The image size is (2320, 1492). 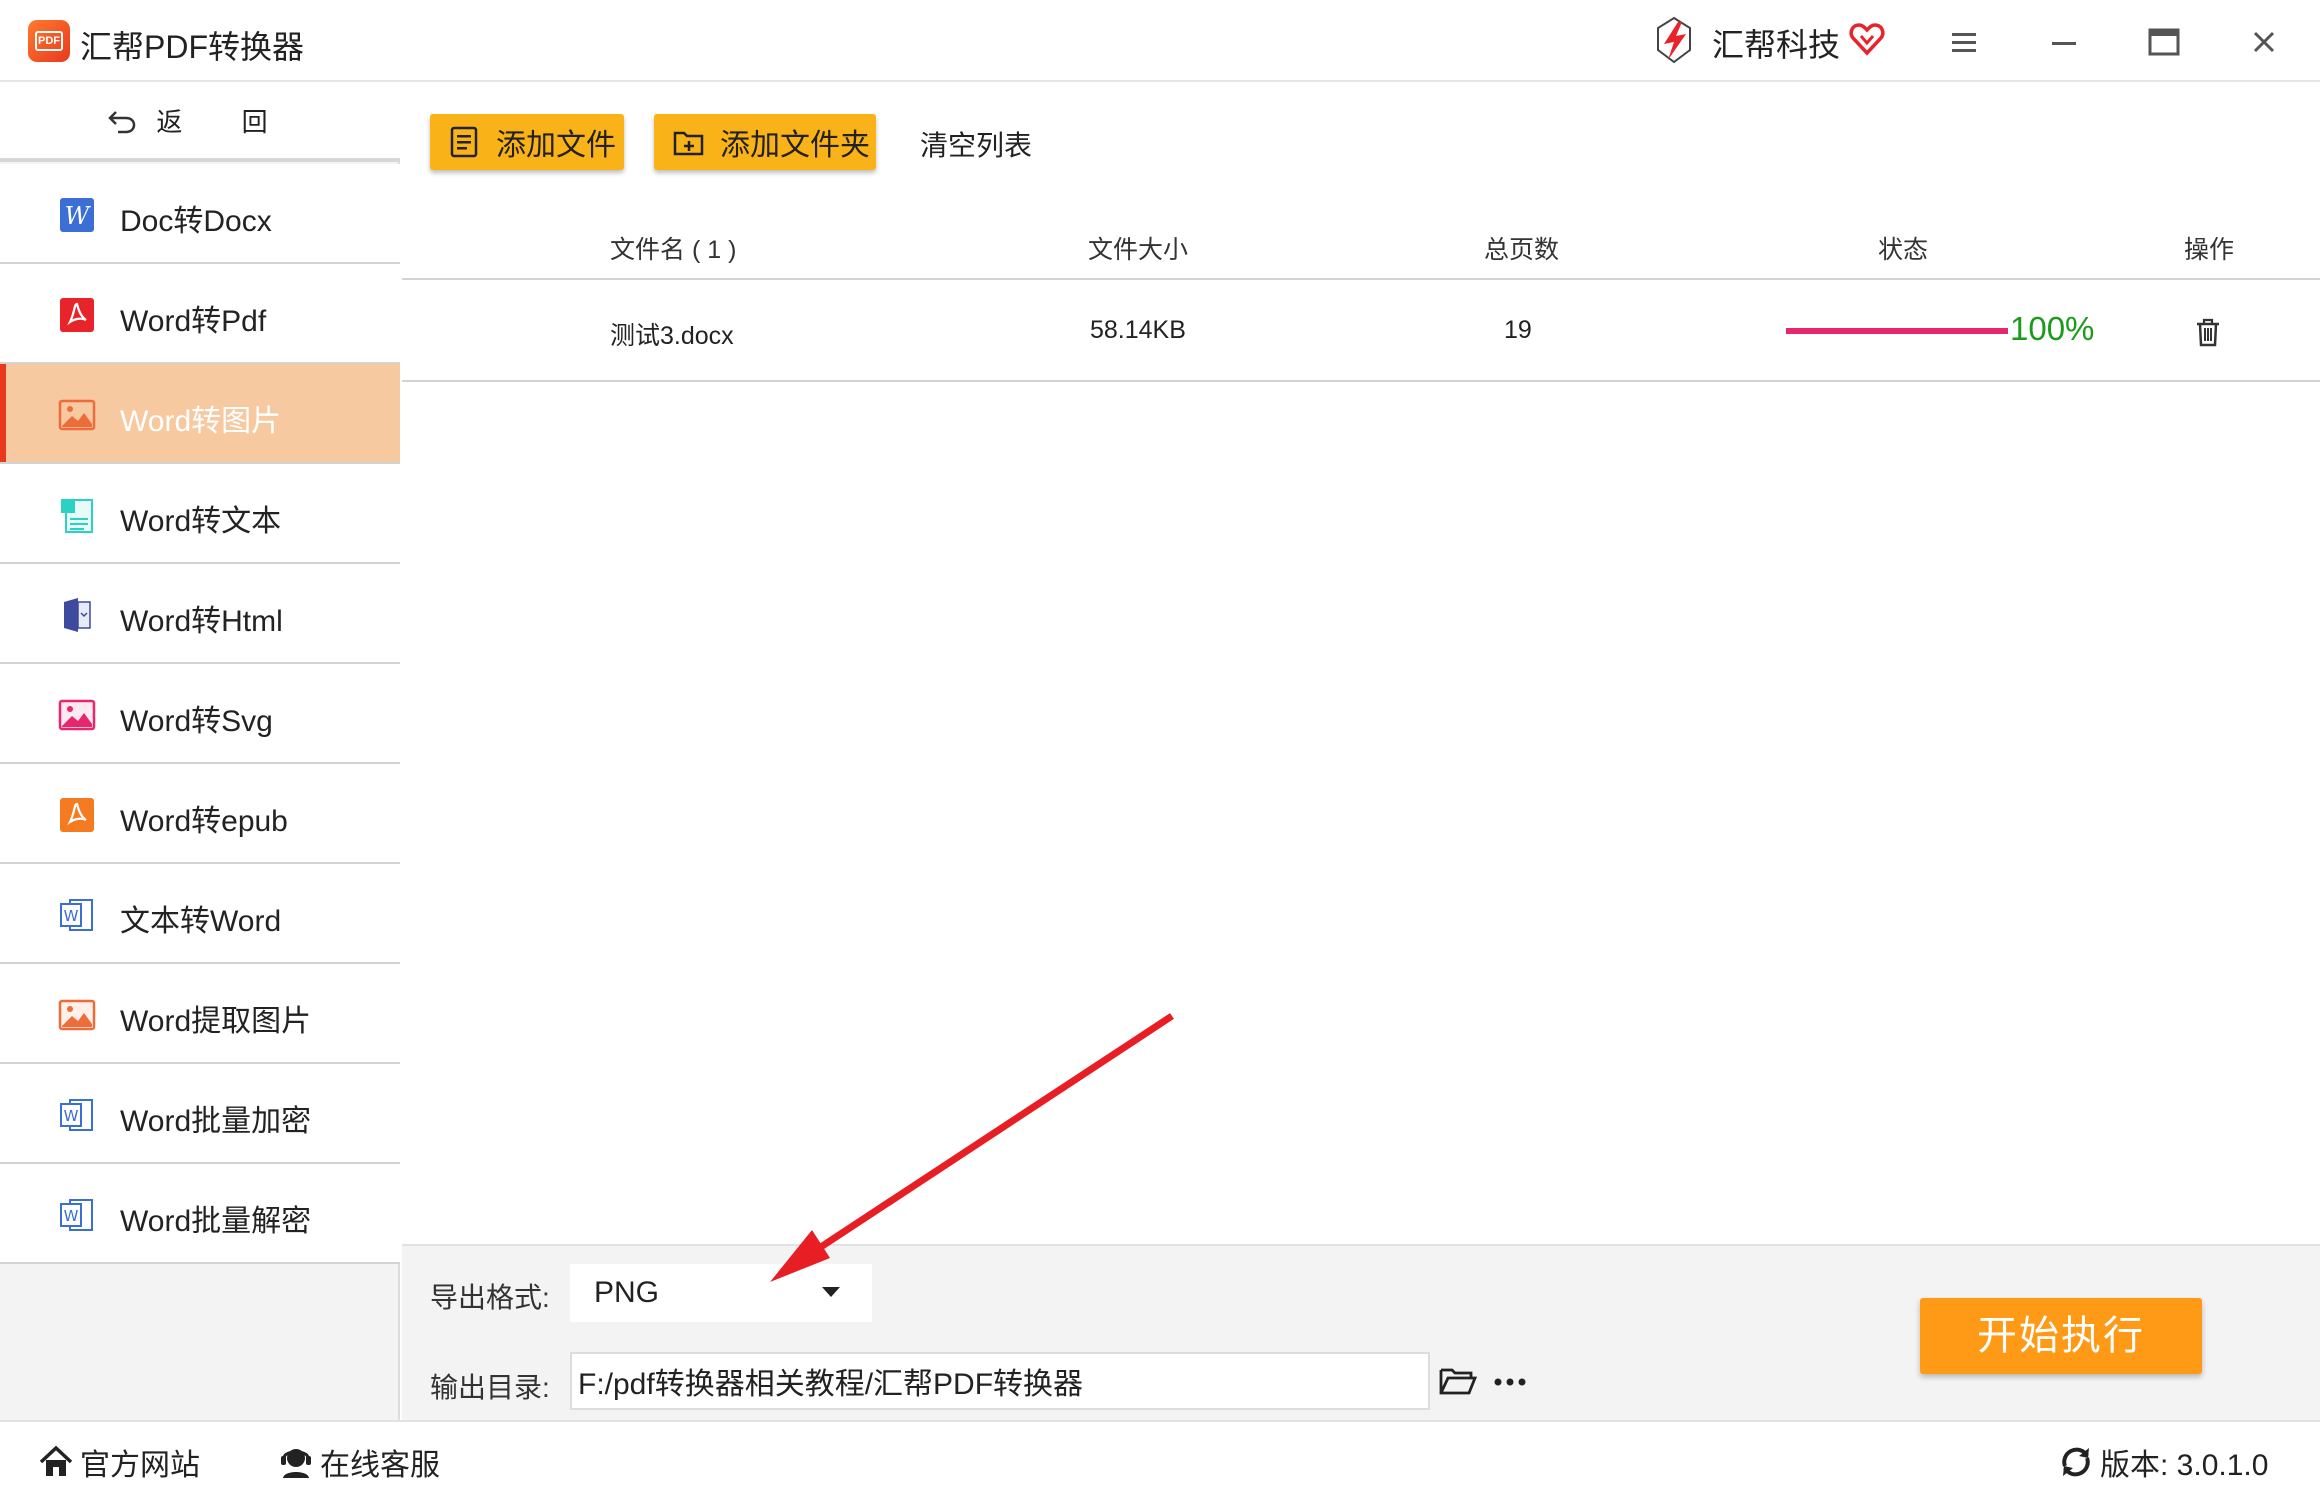 I want to click on title-bar: PDF 汇帮PDF转换器 汇帮科技, so click(x=1160, y=41).